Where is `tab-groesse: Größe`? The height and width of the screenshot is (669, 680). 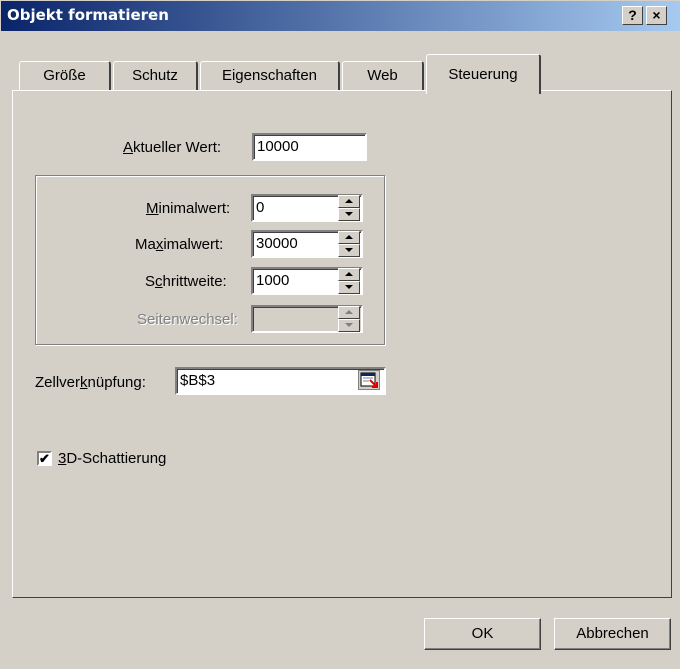 tab-groesse: Größe is located at coordinates (65, 76).